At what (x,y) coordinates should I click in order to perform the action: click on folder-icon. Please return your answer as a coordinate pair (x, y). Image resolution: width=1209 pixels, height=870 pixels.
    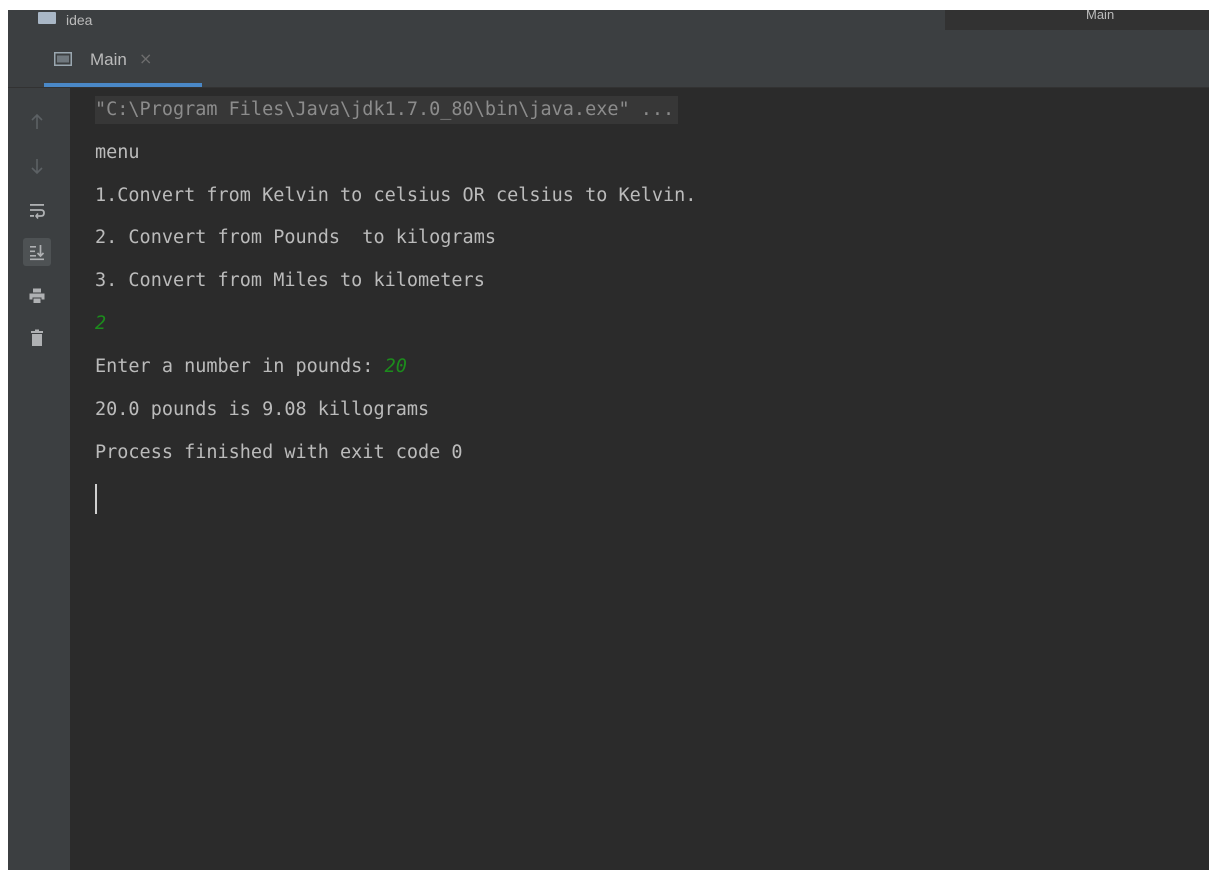
    Looking at the image, I should click on (47, 18).